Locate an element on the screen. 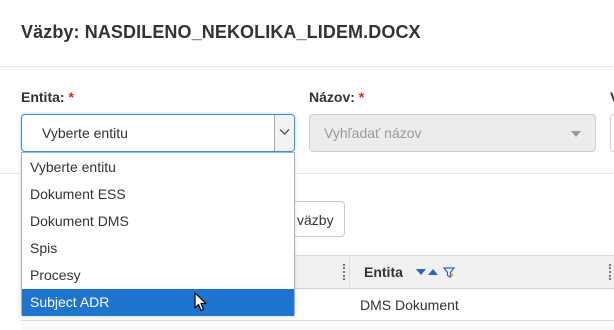 Image resolution: width=614 pixels, height=330 pixels. vazby-button-label: väzby is located at coordinates (315, 220).